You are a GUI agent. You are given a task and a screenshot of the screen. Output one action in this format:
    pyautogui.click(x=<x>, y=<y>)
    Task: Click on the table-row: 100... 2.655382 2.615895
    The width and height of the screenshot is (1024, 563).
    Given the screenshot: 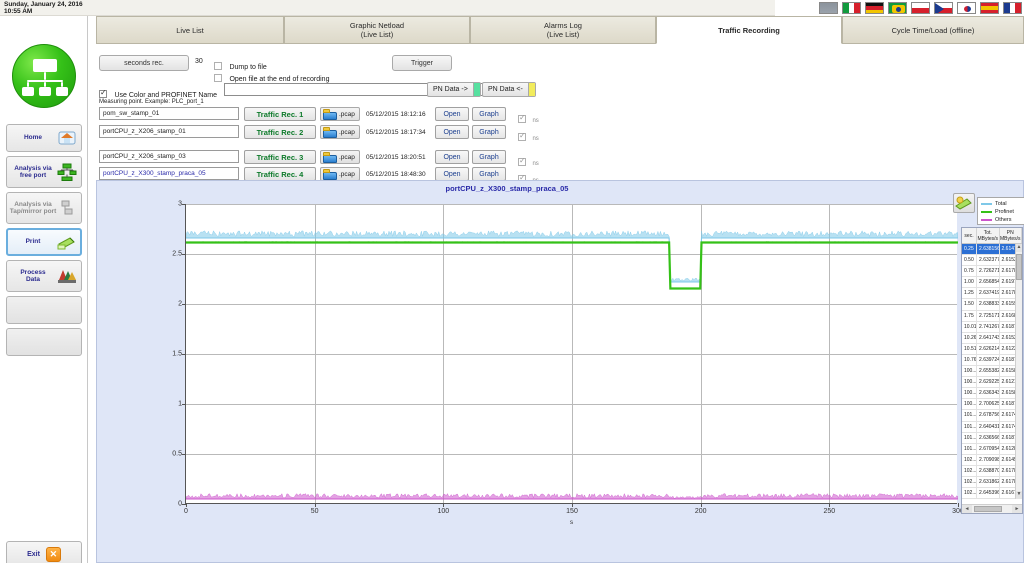 What is the action you would take?
    pyautogui.click(x=992, y=372)
    